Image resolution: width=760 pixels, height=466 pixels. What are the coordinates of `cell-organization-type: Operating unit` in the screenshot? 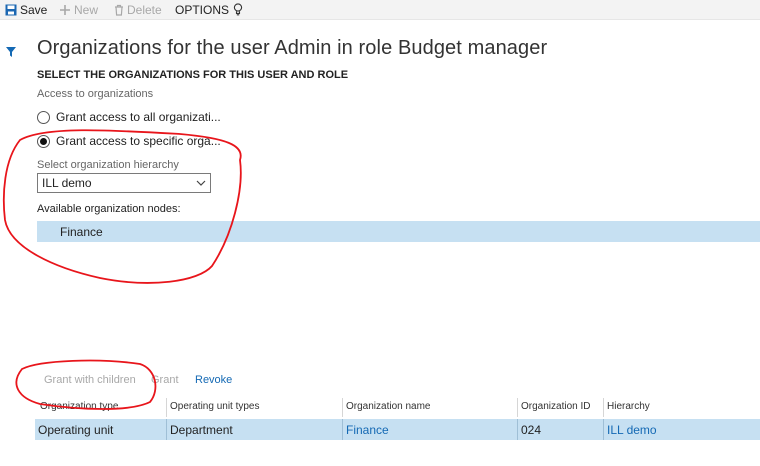 It's located at (101, 429).